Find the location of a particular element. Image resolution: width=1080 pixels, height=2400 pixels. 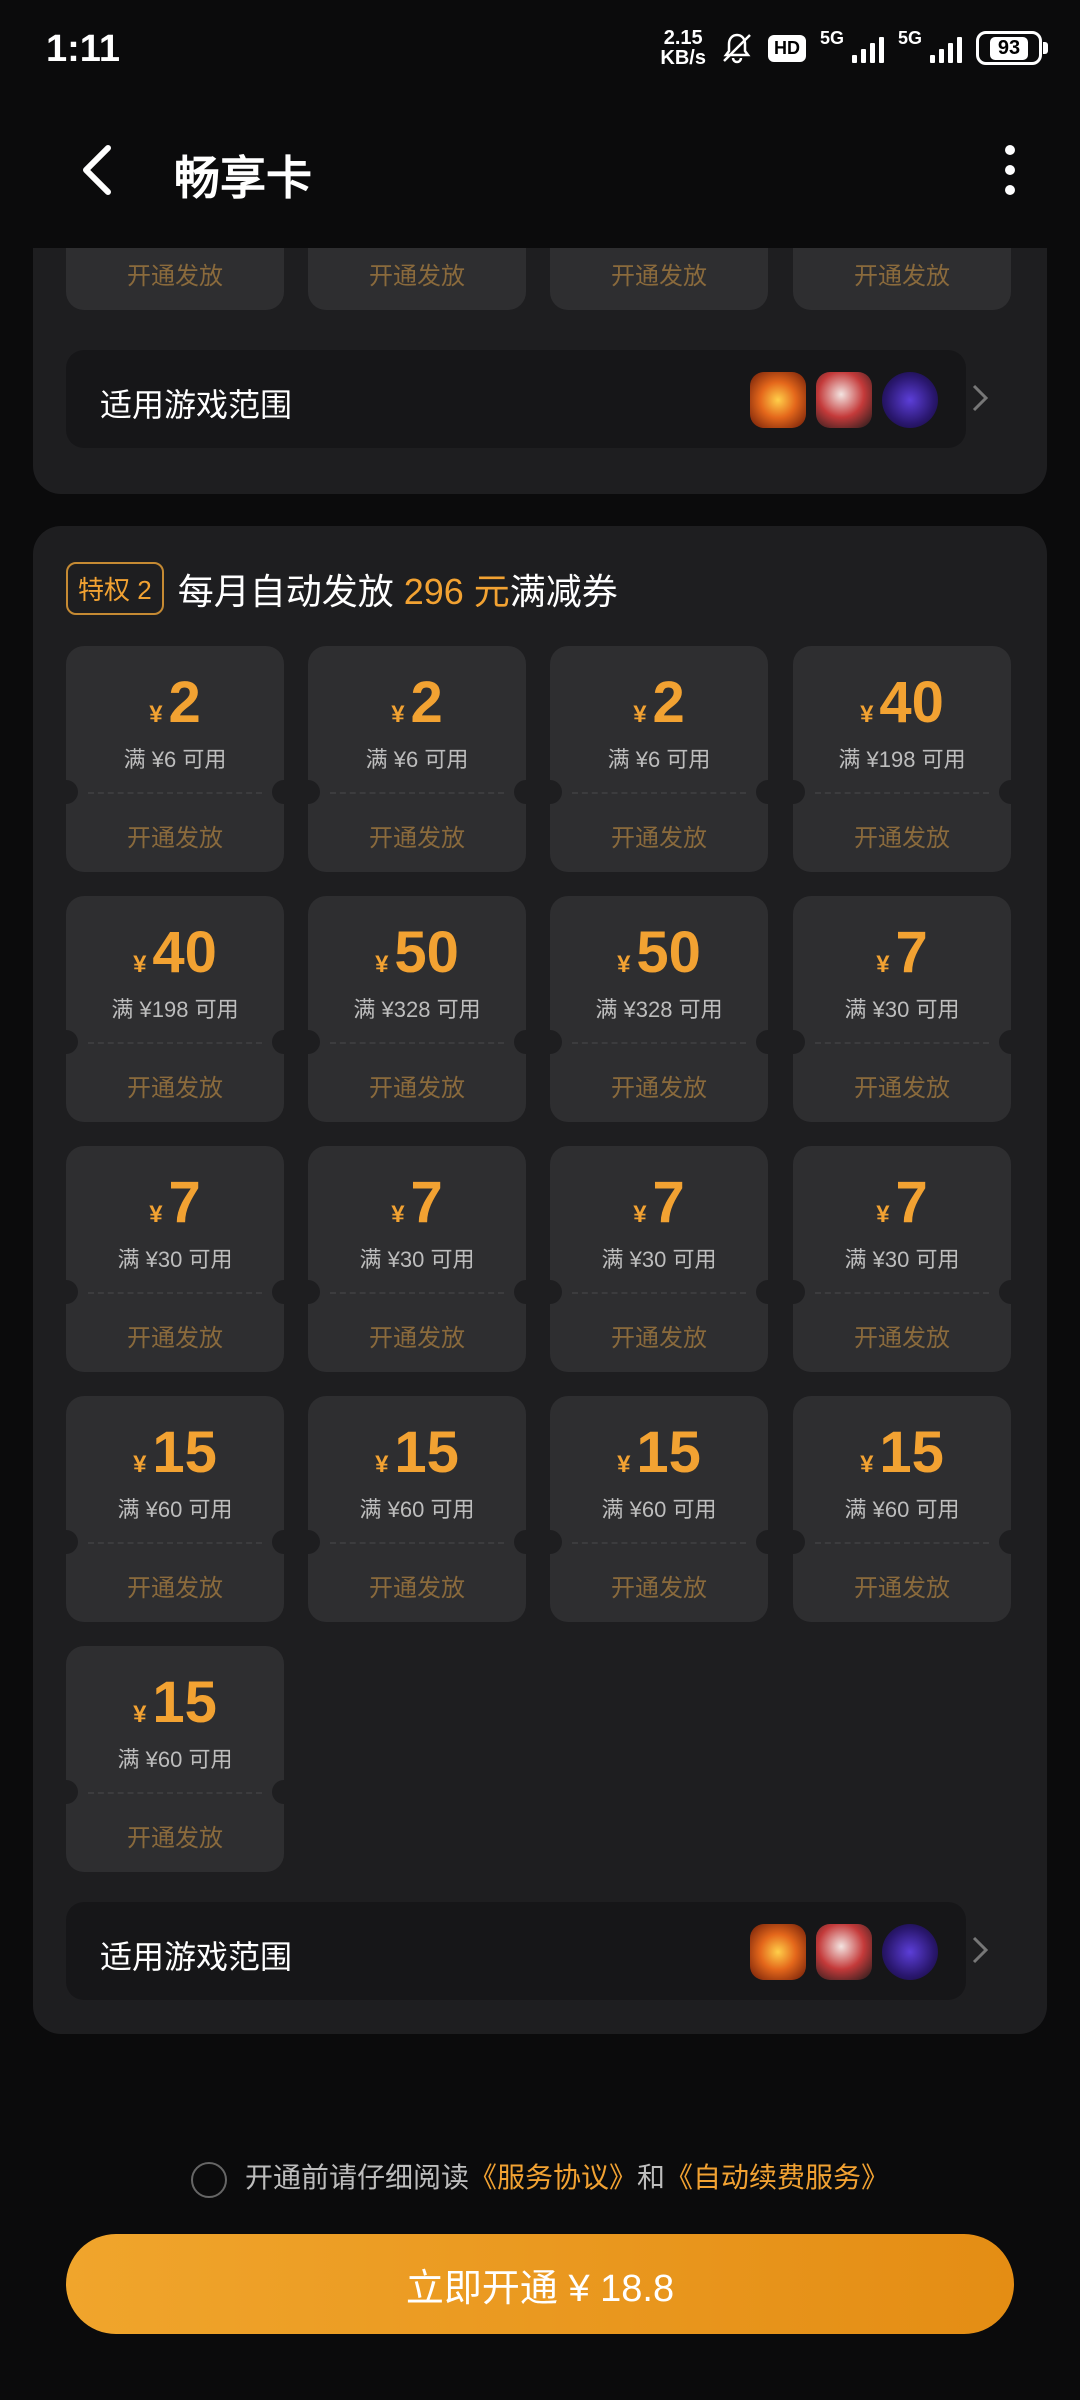

net-speed-value: 2.15 is located at coordinates (683, 38).